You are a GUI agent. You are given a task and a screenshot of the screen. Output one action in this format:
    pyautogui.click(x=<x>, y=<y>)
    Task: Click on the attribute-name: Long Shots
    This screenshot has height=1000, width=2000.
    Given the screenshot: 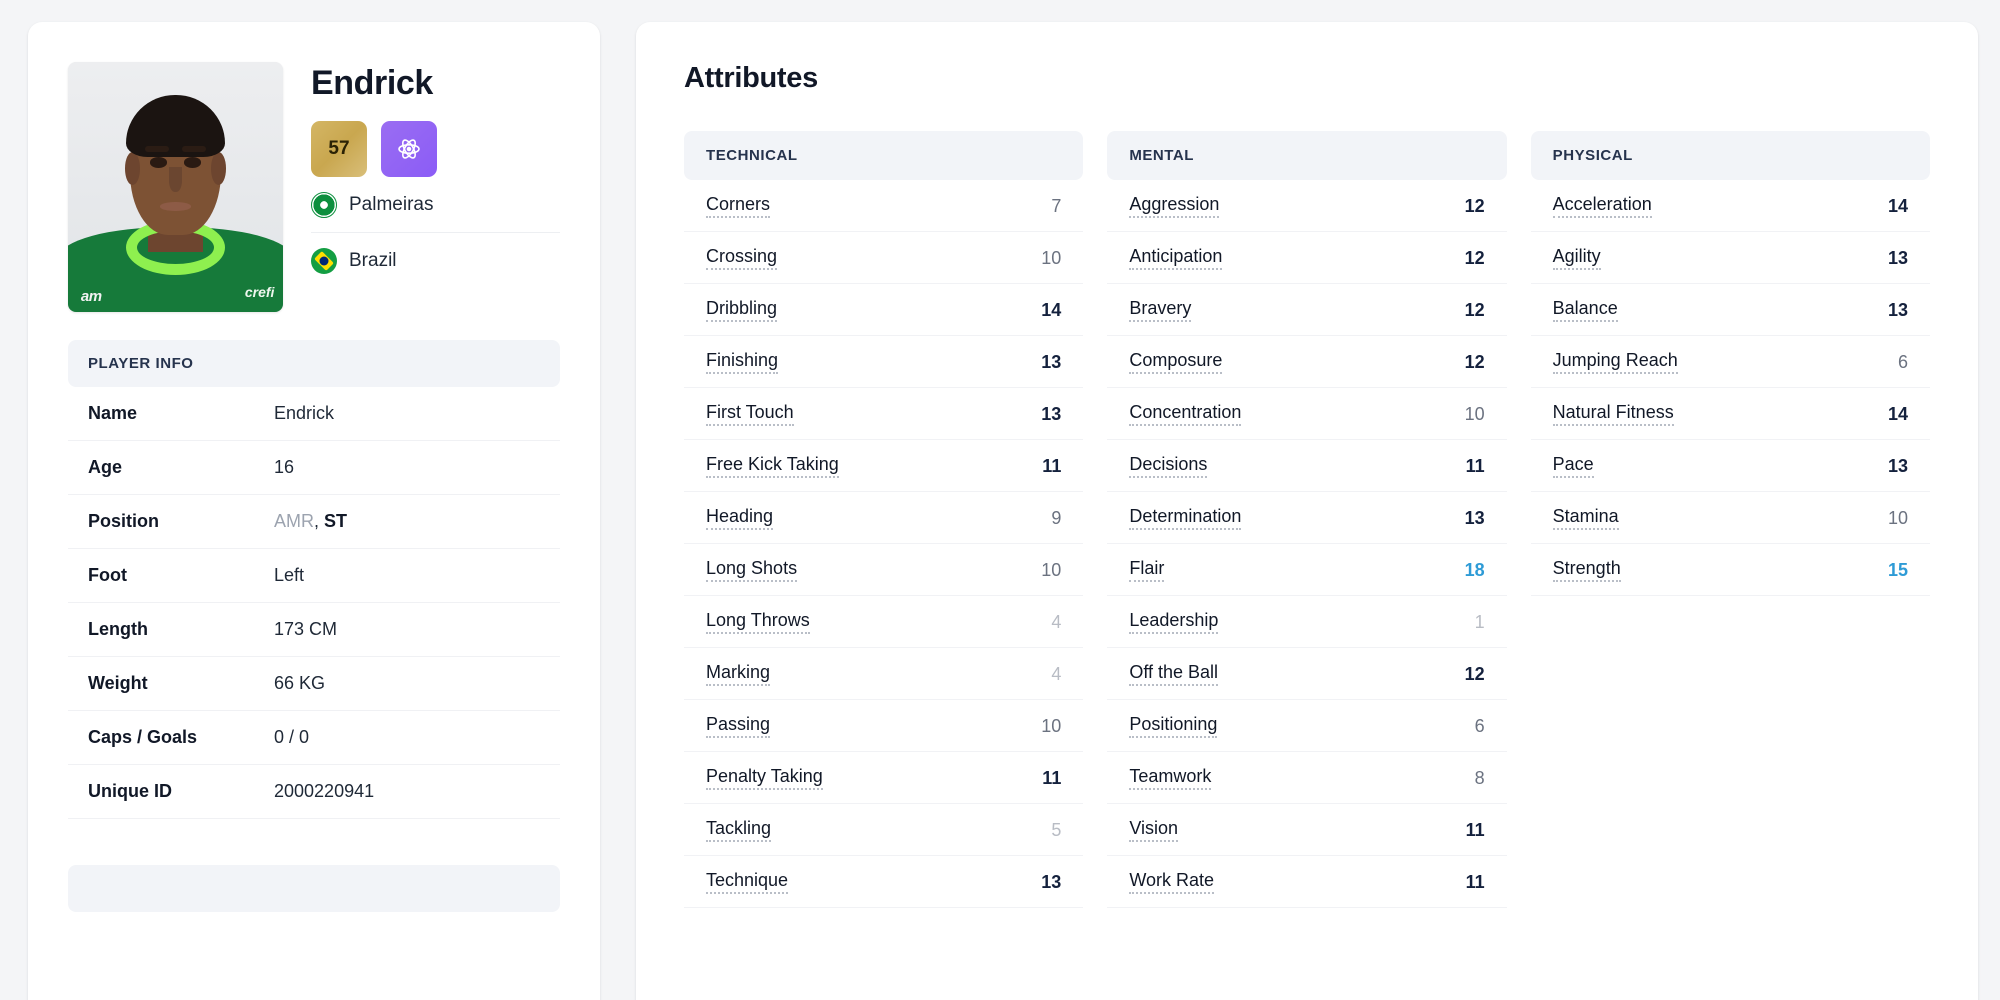 What is the action you would take?
    pyautogui.click(x=752, y=570)
    